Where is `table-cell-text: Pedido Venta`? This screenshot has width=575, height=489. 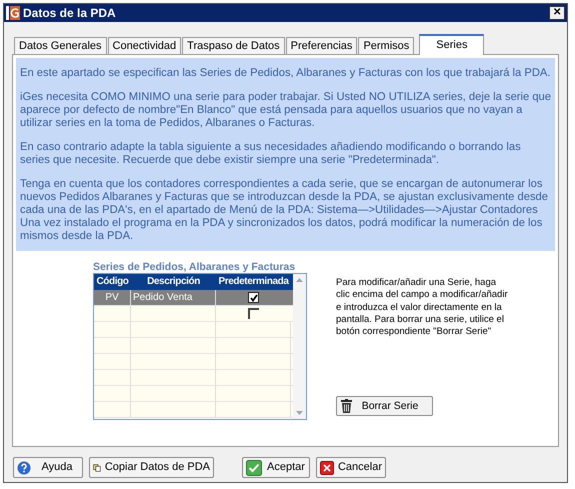
table-cell-text: Pedido Venta is located at coordinates (162, 297).